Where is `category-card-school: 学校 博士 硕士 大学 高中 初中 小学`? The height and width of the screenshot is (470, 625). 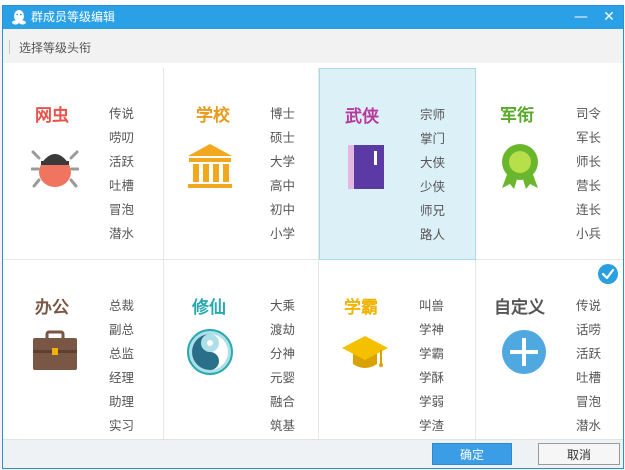 category-card-school: 学校 博士 硕士 大学 高中 初中 小学 is located at coordinates (241, 164).